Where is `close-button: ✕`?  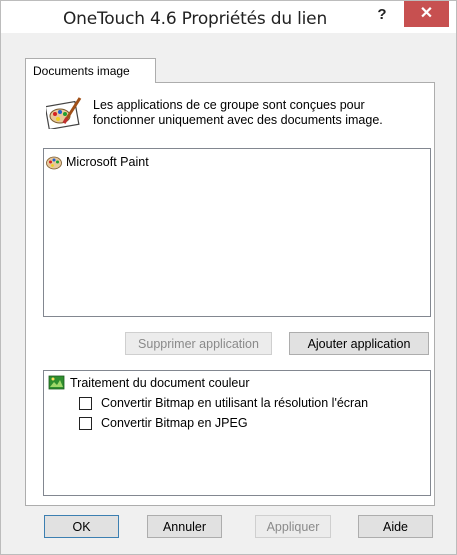 close-button: ✕ is located at coordinates (426, 14).